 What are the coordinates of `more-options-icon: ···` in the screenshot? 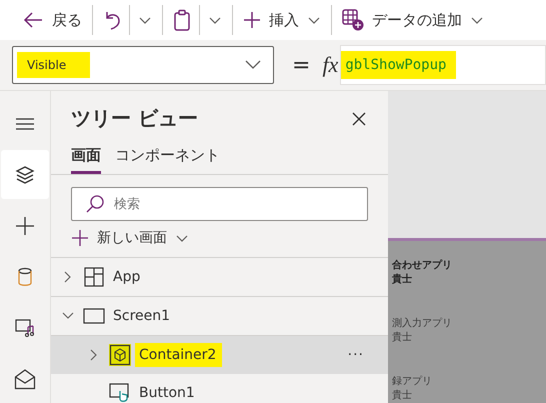 It's located at (356, 355).